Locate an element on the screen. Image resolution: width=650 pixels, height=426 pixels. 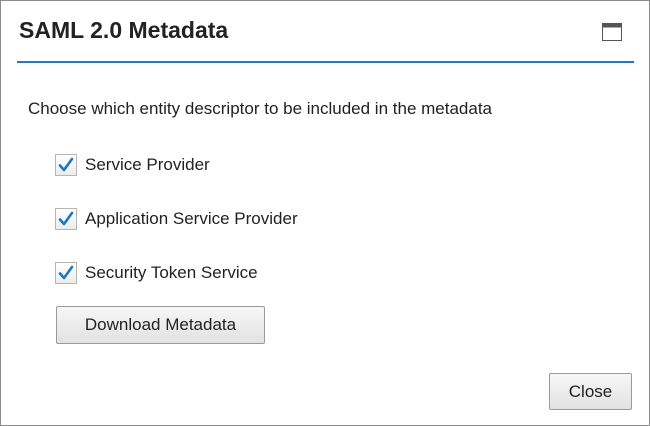
dialog-title: SAML 2.0 Metadata is located at coordinates (124, 30).